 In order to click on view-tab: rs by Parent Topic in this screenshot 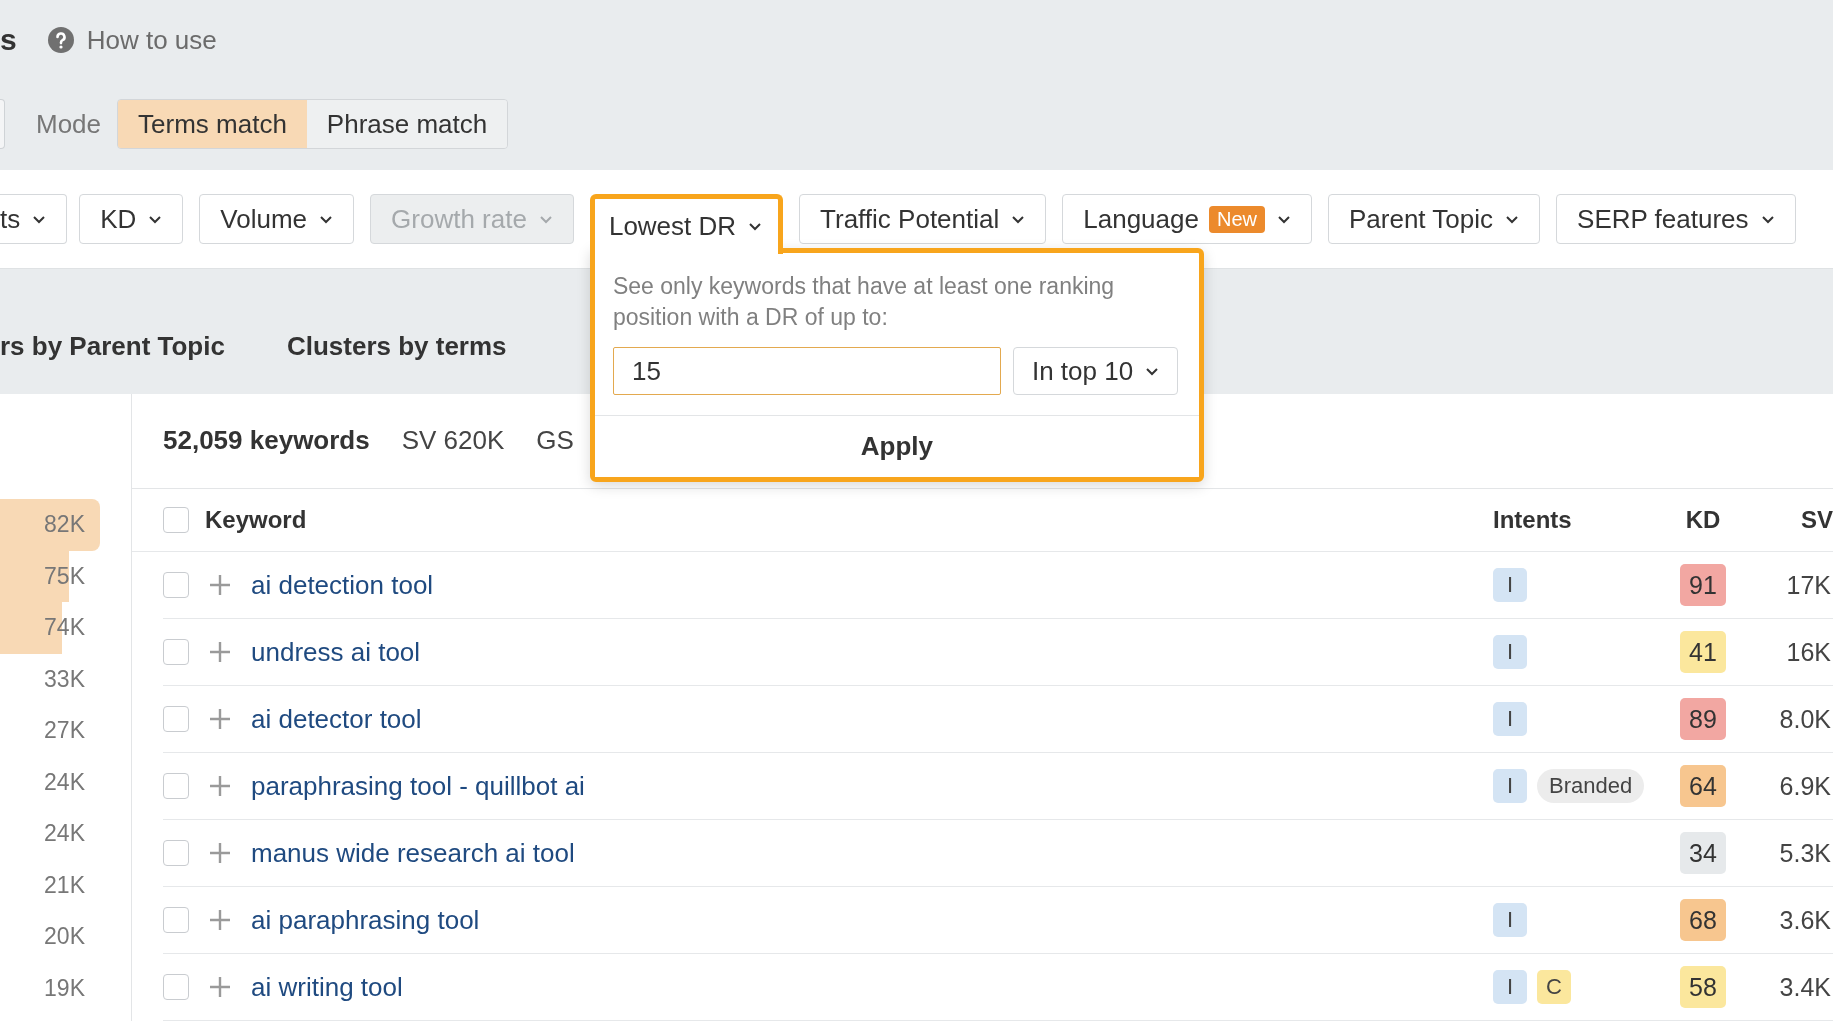, I will do `click(112, 346)`.